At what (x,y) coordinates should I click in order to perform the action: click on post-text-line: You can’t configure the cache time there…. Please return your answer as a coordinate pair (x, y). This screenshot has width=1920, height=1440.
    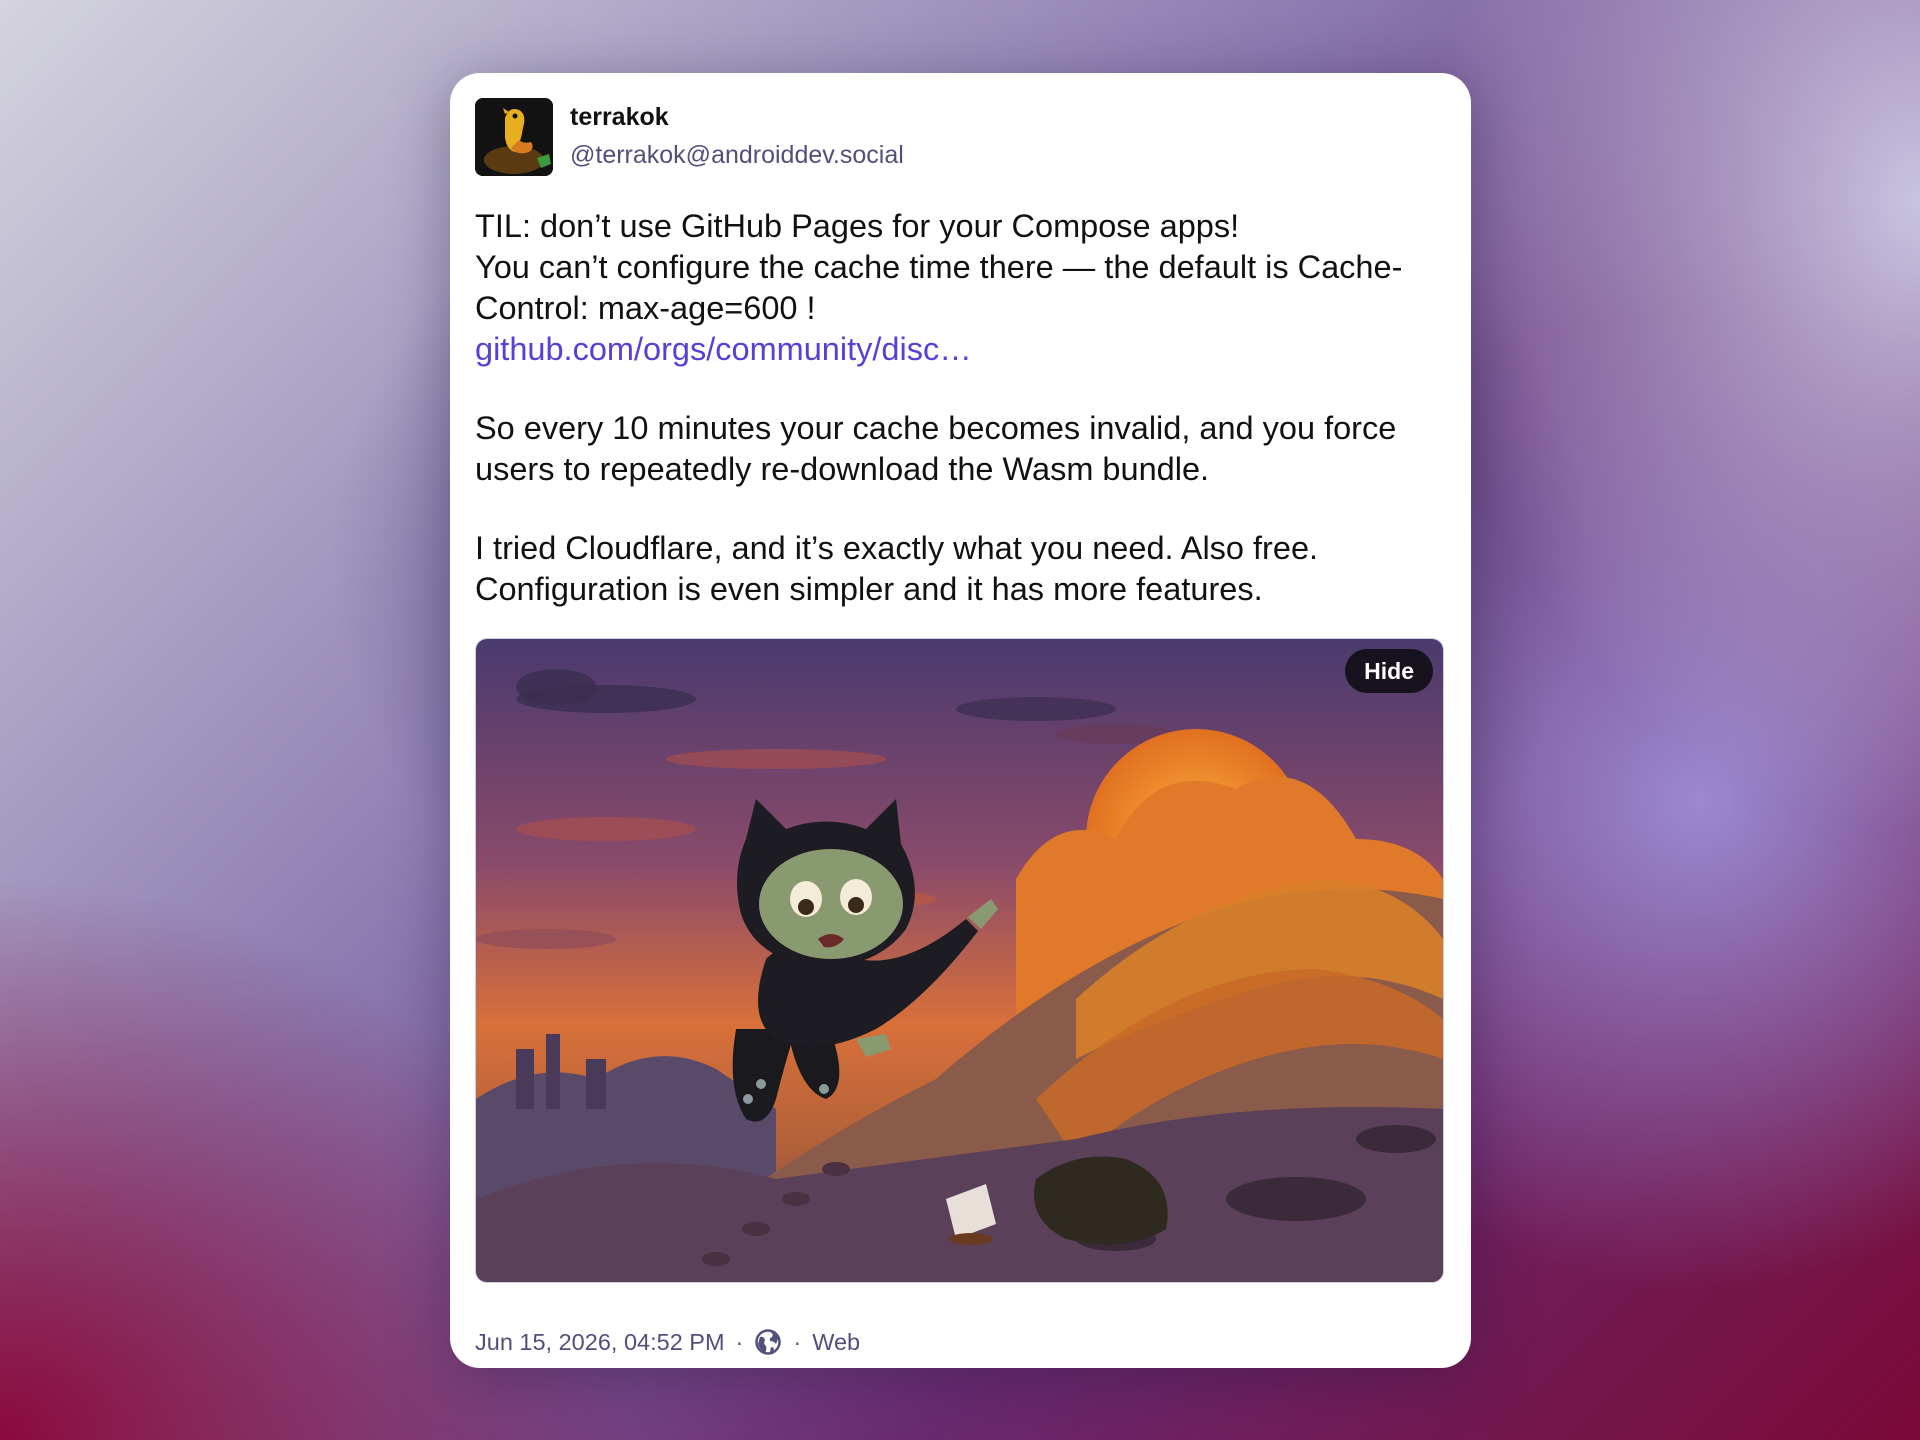
    Looking at the image, I should click on (939, 287).